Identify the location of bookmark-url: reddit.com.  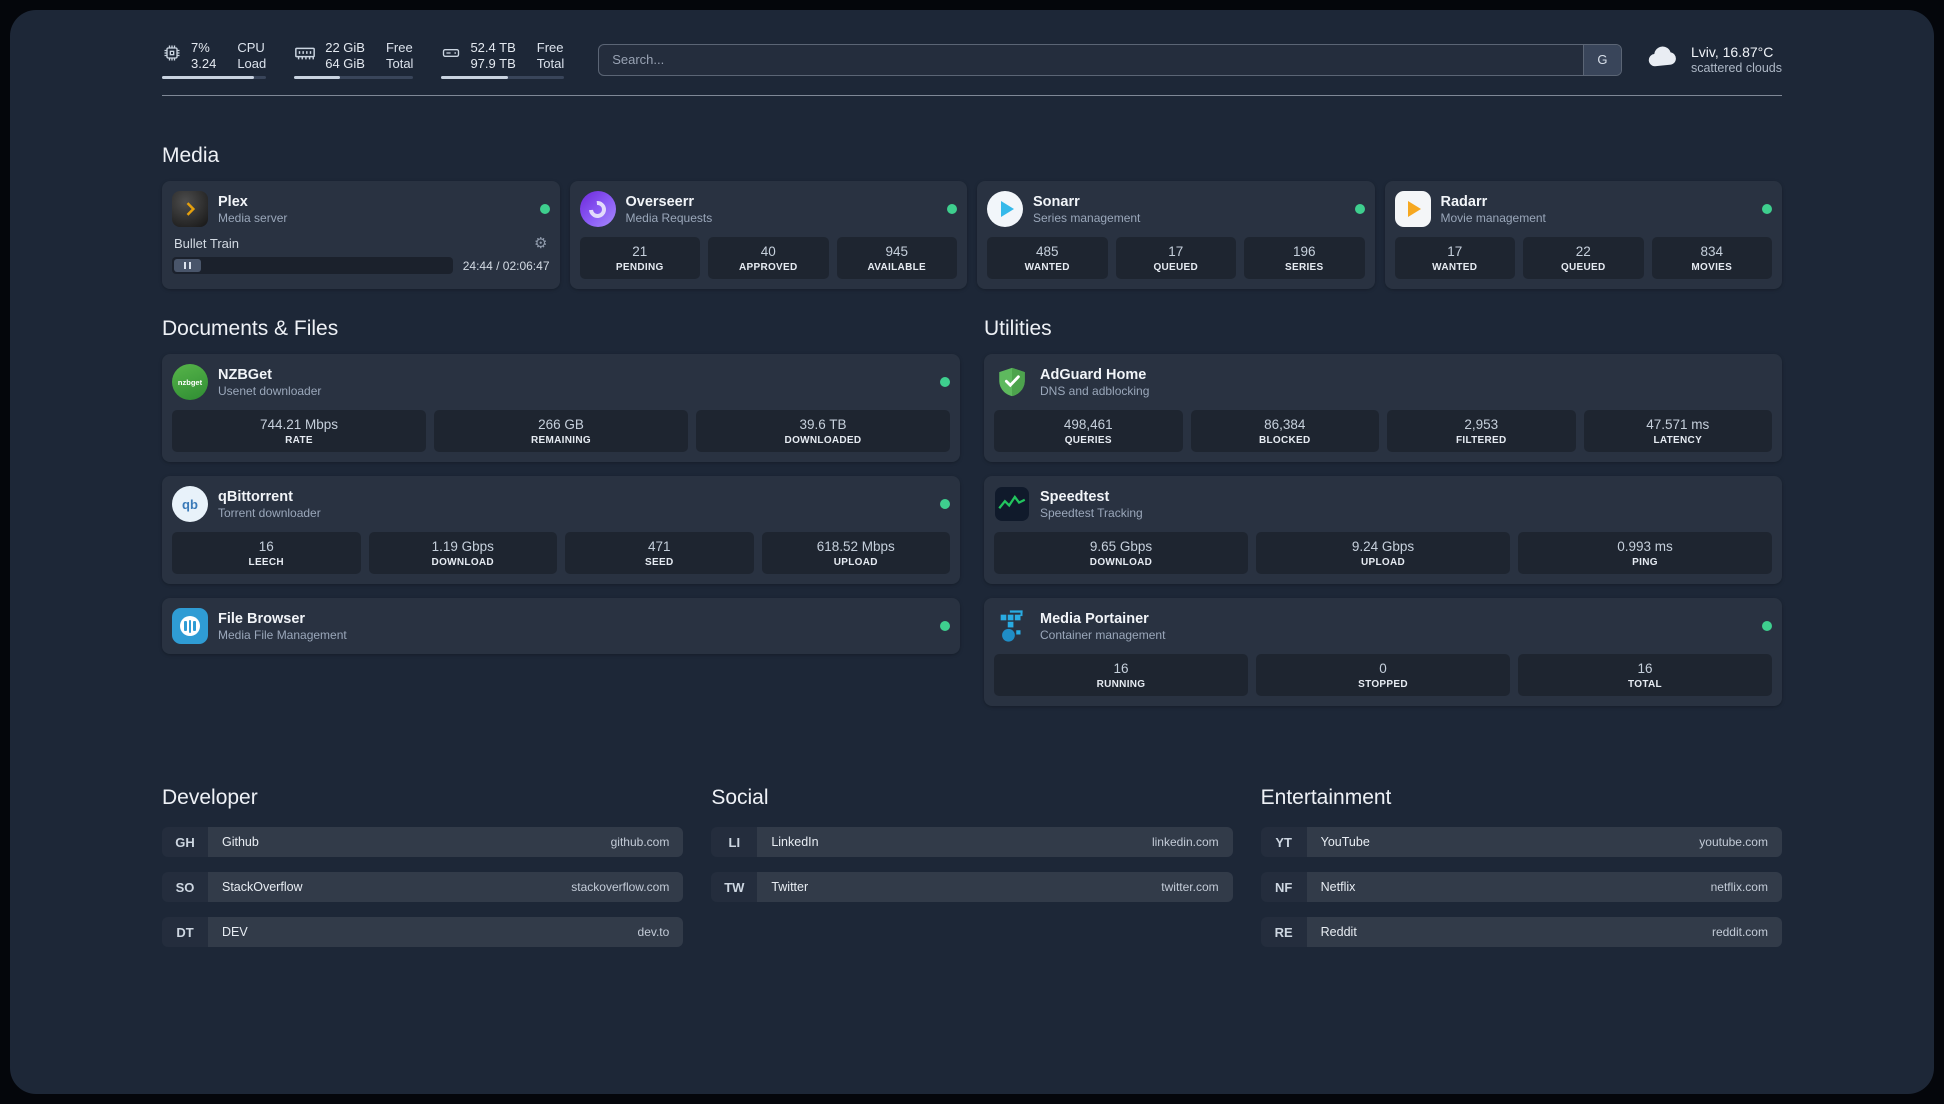
(1739, 932).